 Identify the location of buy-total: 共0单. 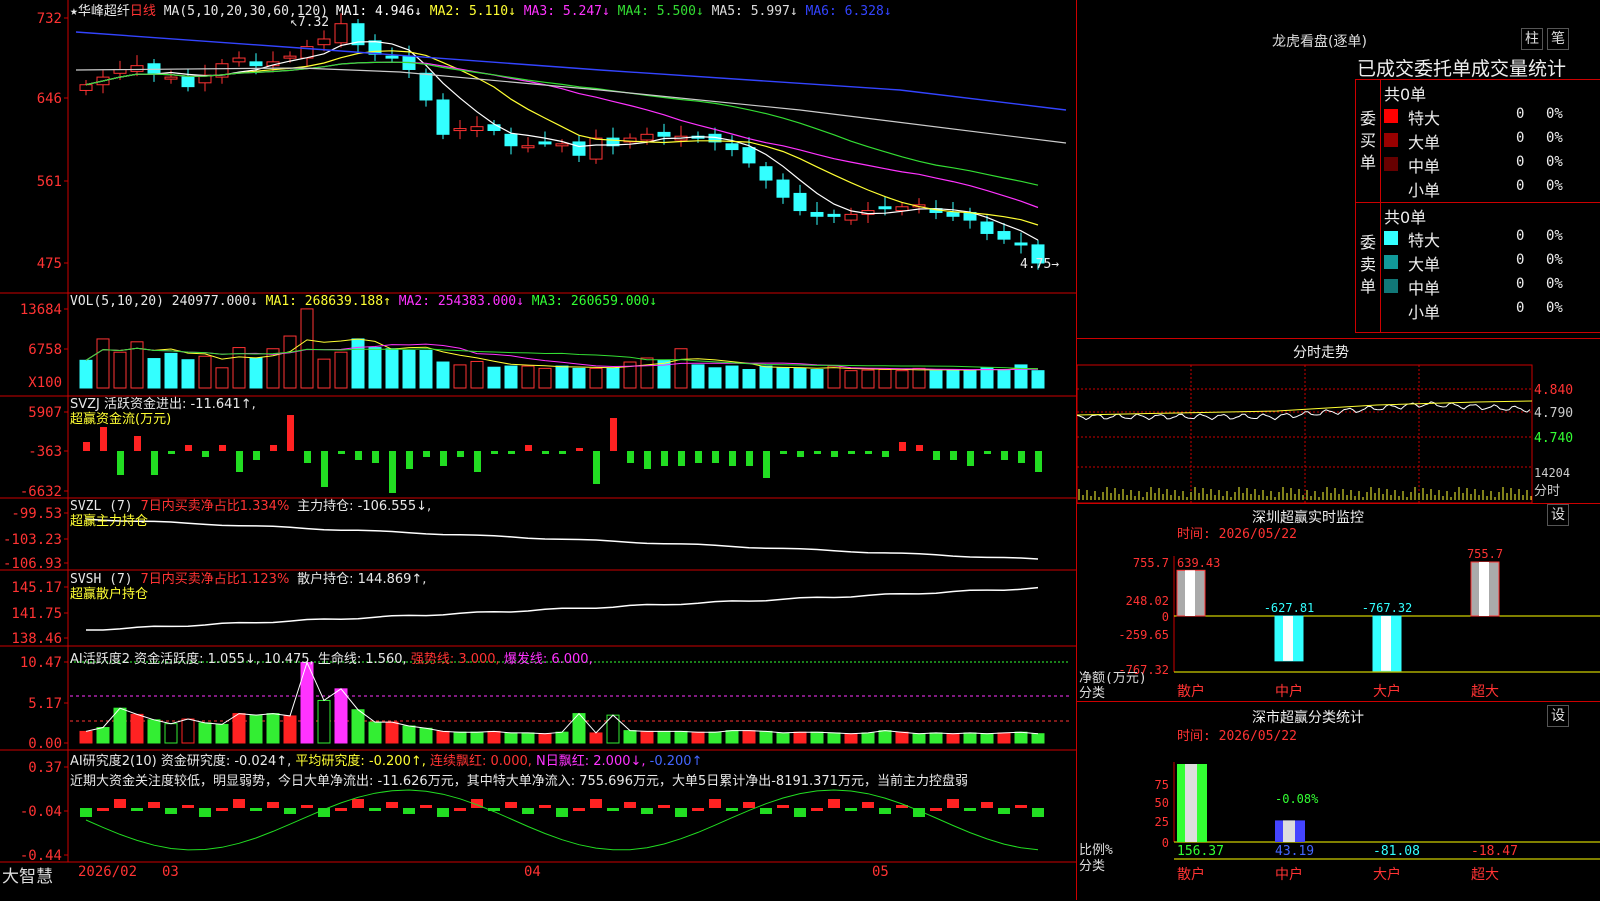
(1405, 94).